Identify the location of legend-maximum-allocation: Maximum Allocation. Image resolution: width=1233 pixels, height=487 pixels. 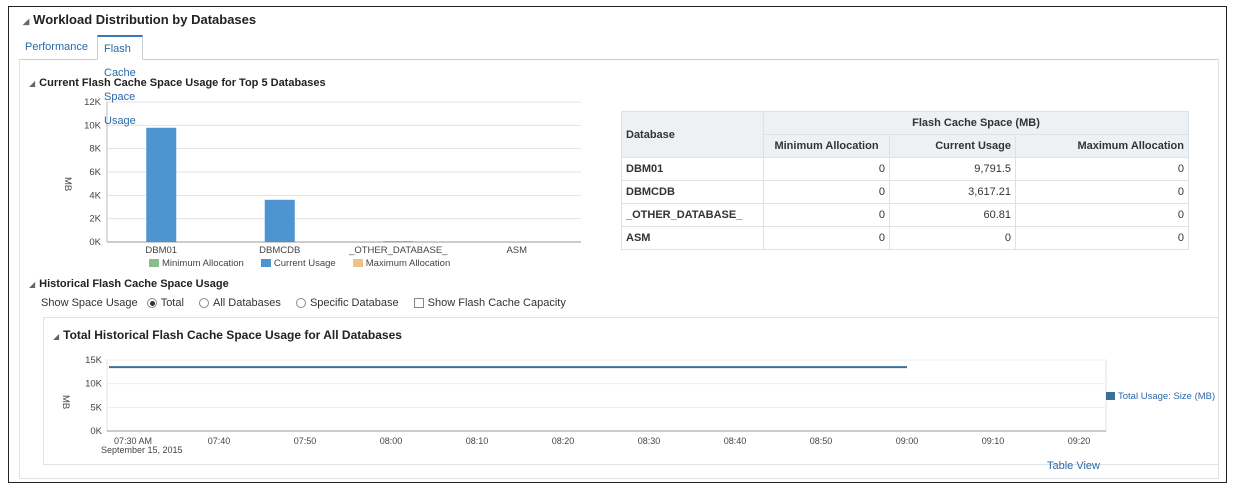
(401, 263).